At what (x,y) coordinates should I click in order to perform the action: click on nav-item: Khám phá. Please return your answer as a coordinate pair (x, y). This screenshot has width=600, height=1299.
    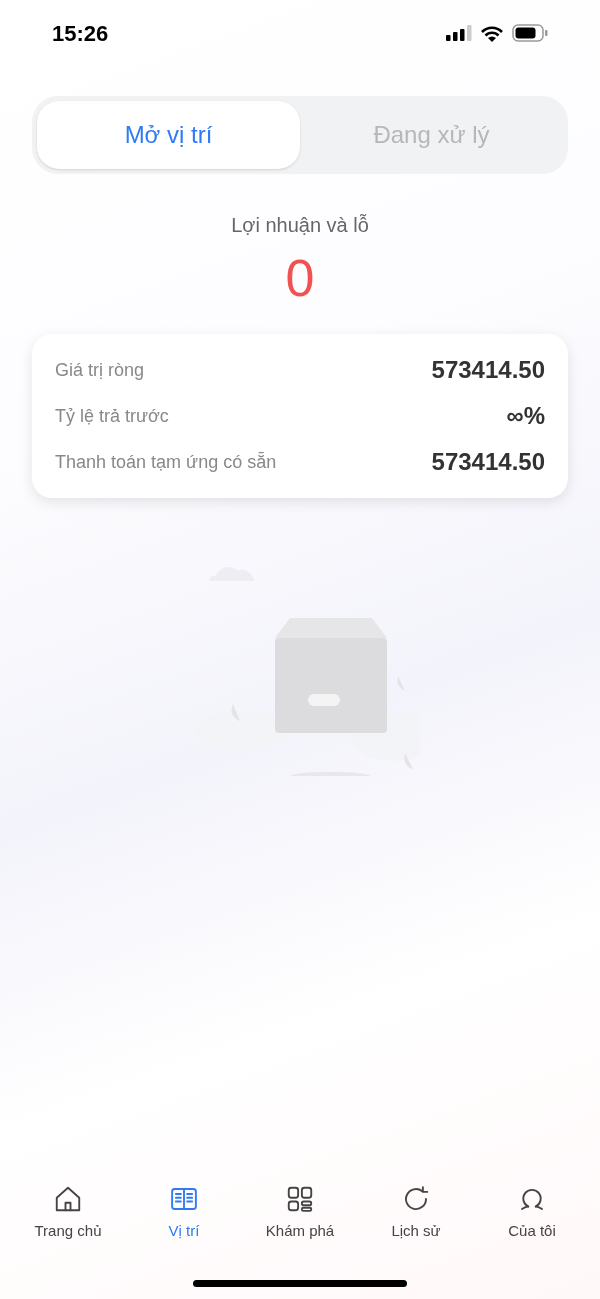
    Looking at the image, I should click on (300, 1219).